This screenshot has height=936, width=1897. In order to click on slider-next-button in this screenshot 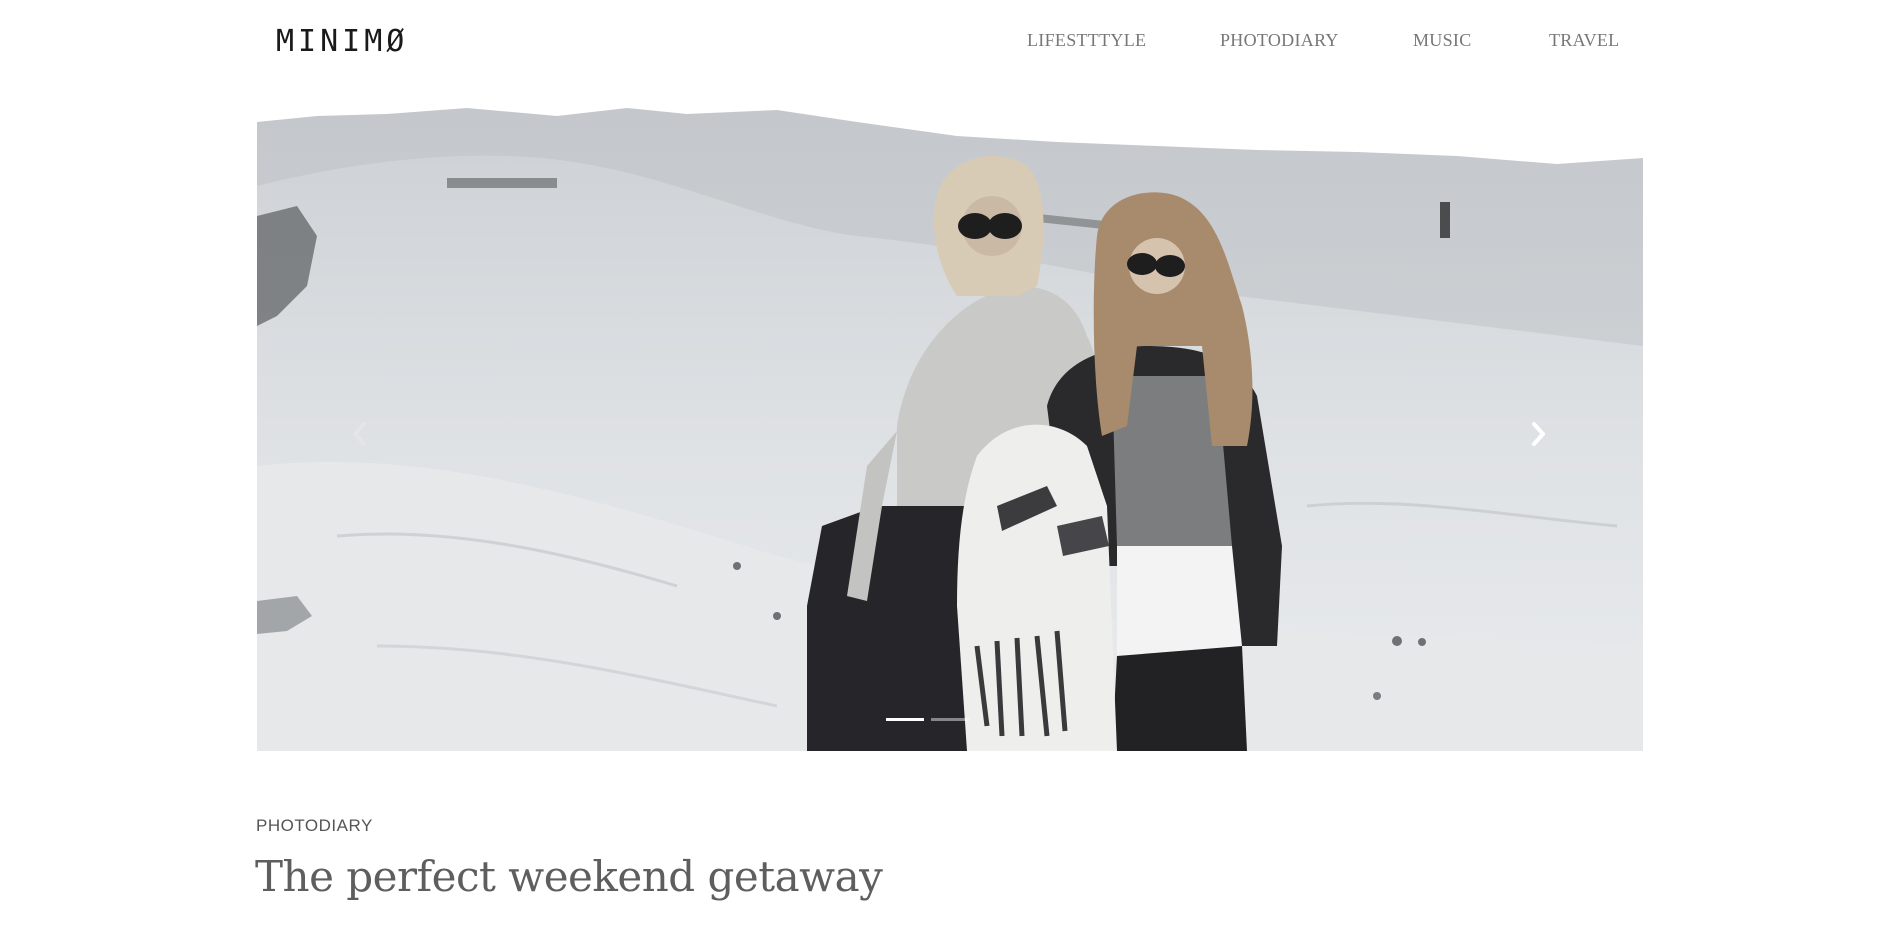, I will do `click(1539, 434)`.